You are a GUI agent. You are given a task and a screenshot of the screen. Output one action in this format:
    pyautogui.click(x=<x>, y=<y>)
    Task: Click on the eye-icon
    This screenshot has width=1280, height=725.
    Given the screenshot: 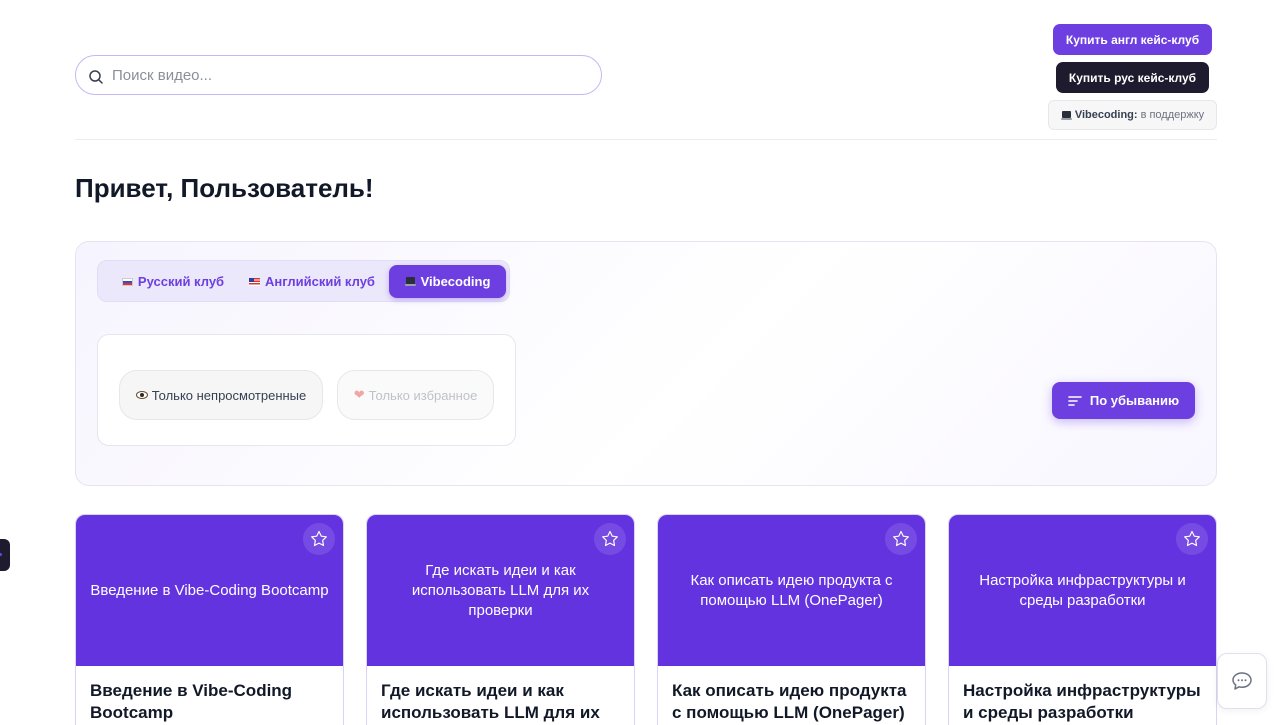 What is the action you would take?
    pyautogui.click(x=141, y=395)
    